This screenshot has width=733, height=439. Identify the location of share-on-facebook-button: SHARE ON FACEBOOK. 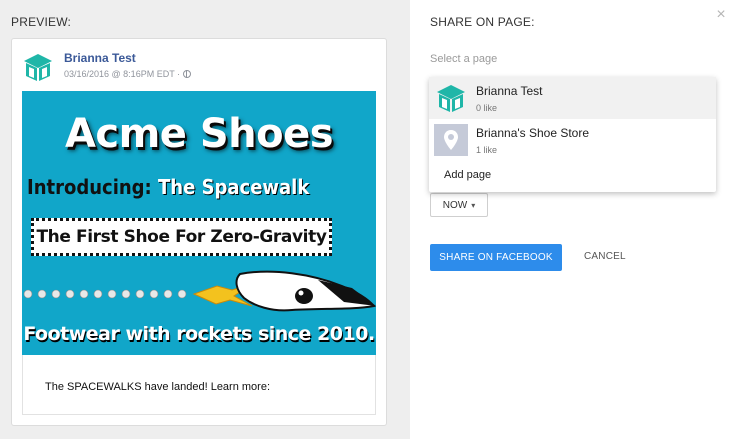
(496, 257).